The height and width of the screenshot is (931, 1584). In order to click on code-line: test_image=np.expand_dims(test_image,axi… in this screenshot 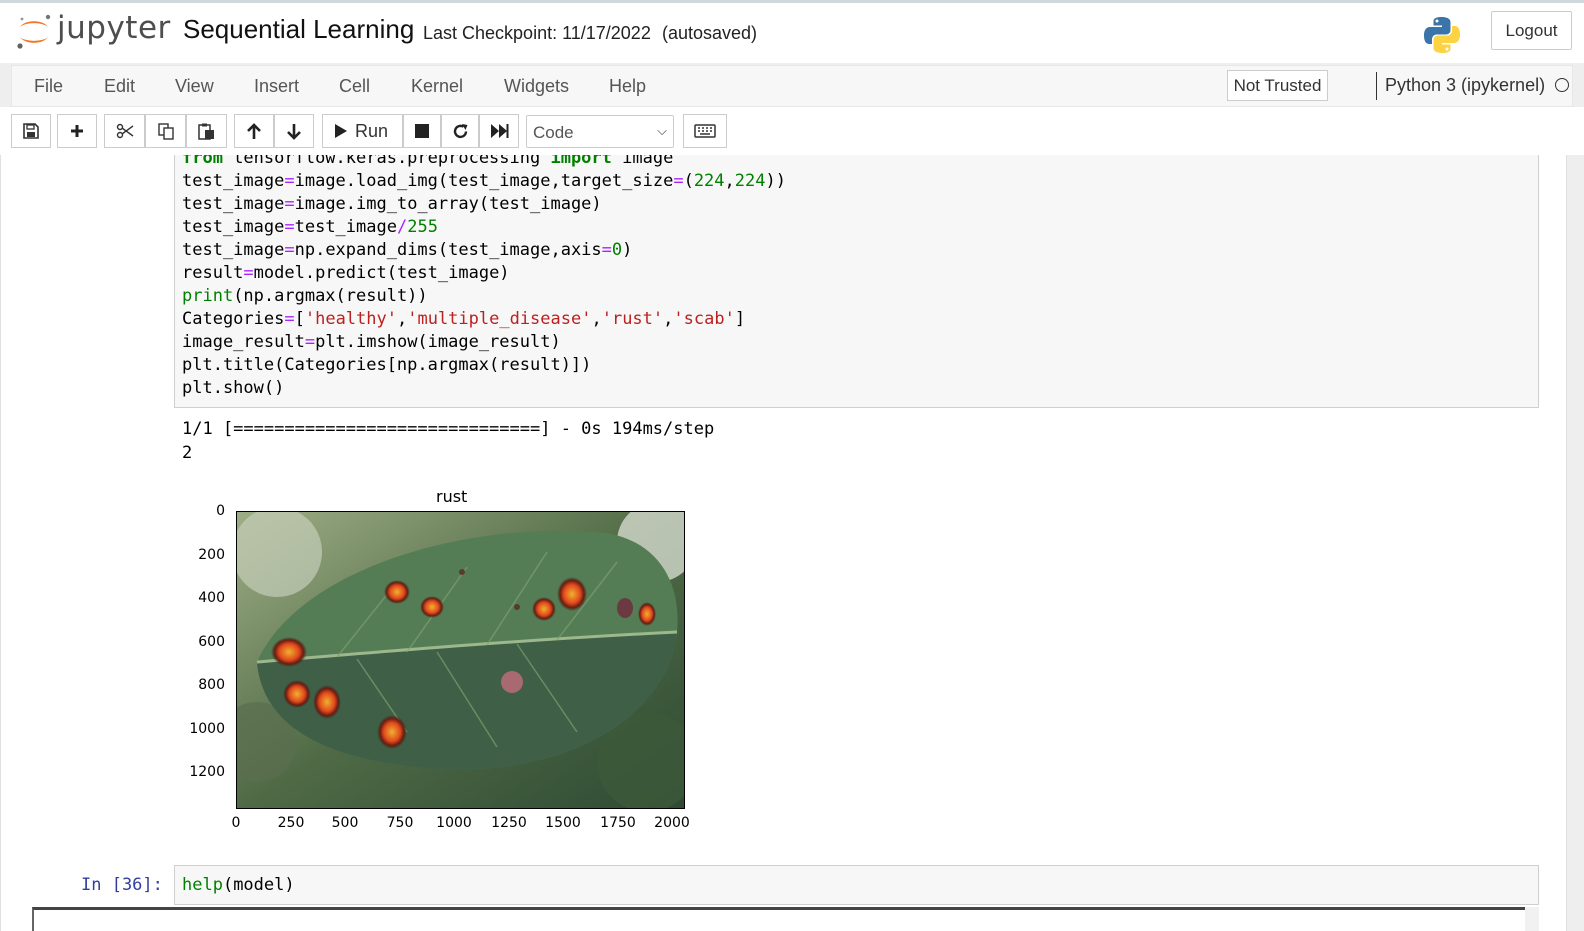, I will do `click(407, 250)`.